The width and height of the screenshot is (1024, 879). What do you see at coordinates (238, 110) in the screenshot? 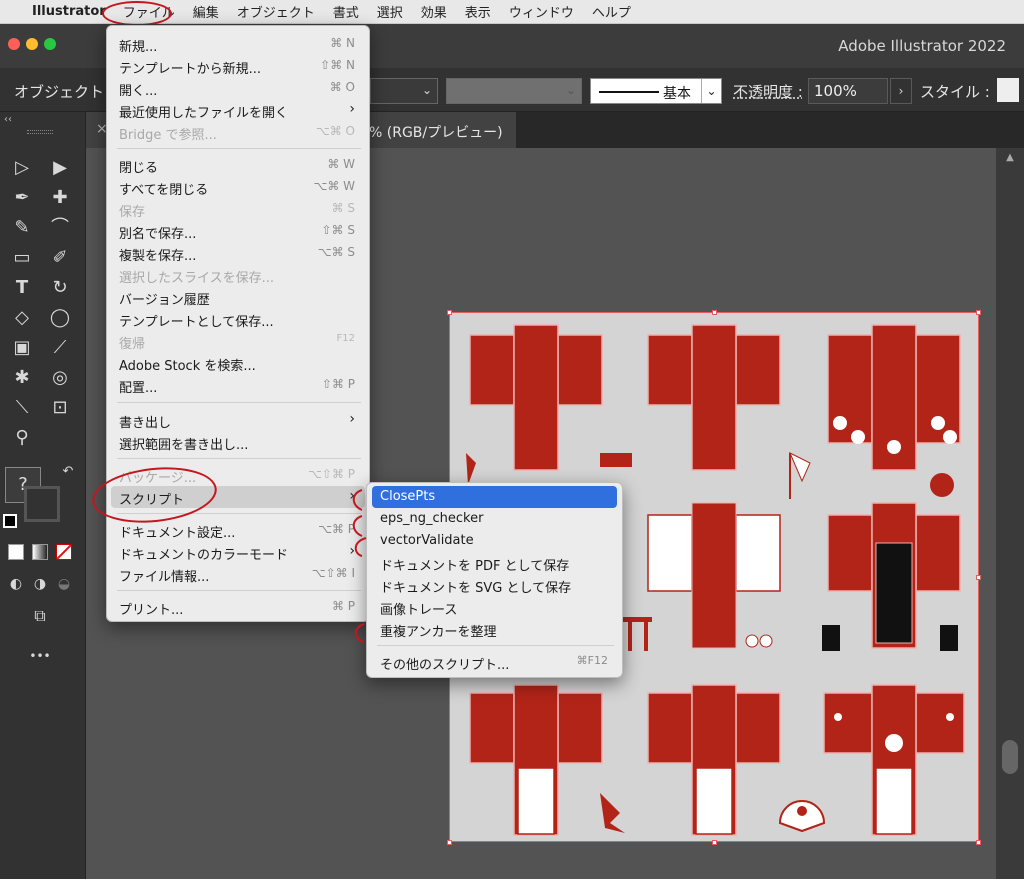
I see `menu-item-open-recent: 最近使用したファイルを開く ›` at bounding box center [238, 110].